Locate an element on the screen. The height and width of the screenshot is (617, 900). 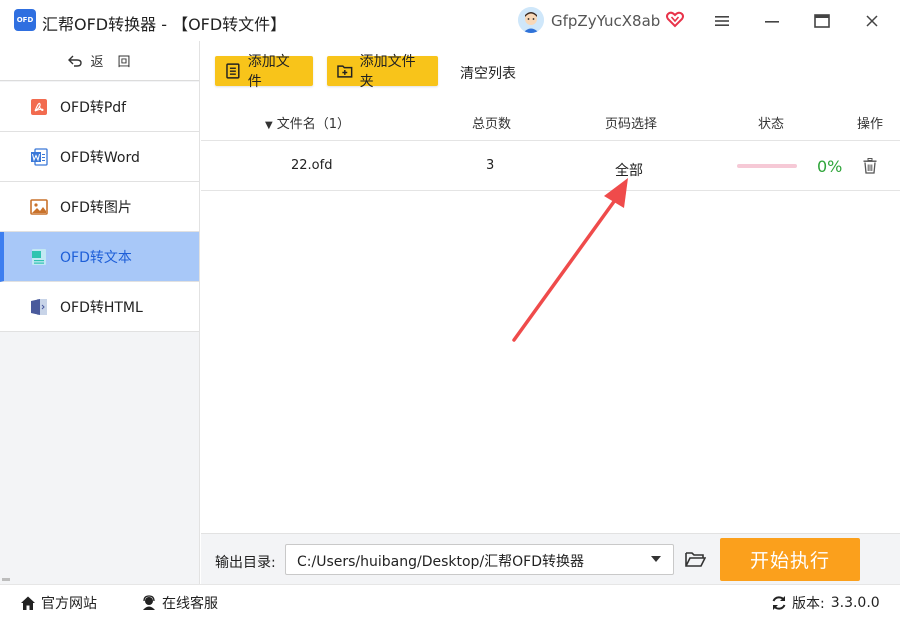
avatar-icon is located at coordinates (531, 20).